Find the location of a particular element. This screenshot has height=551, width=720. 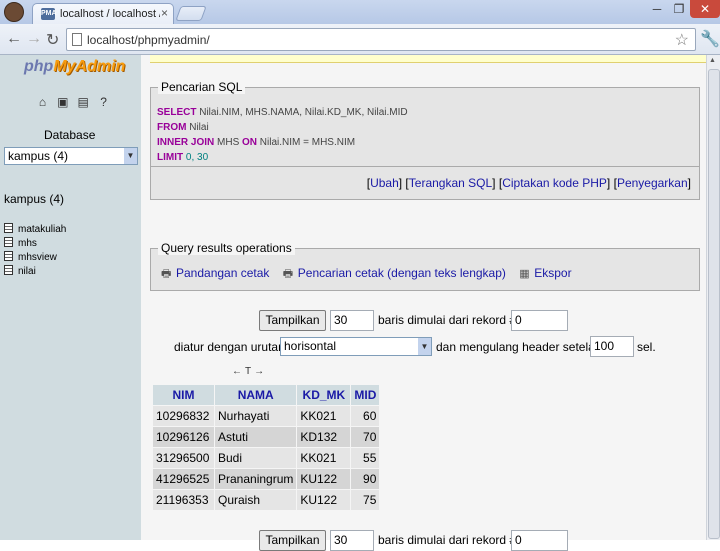

vertical-scrollbar: ▲ is located at coordinates (713, 297).